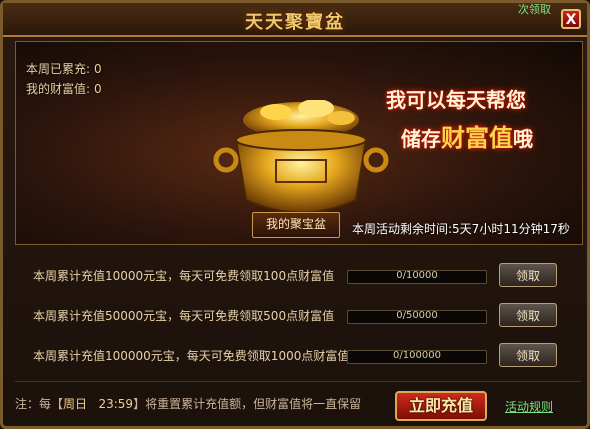 Image resolution: width=590 pixels, height=429 pixels. What do you see at coordinates (191, 356) in the screenshot?
I see `reward-description: 本周累计充值100000元宝，每天可免费领取1000点财富值` at bounding box center [191, 356].